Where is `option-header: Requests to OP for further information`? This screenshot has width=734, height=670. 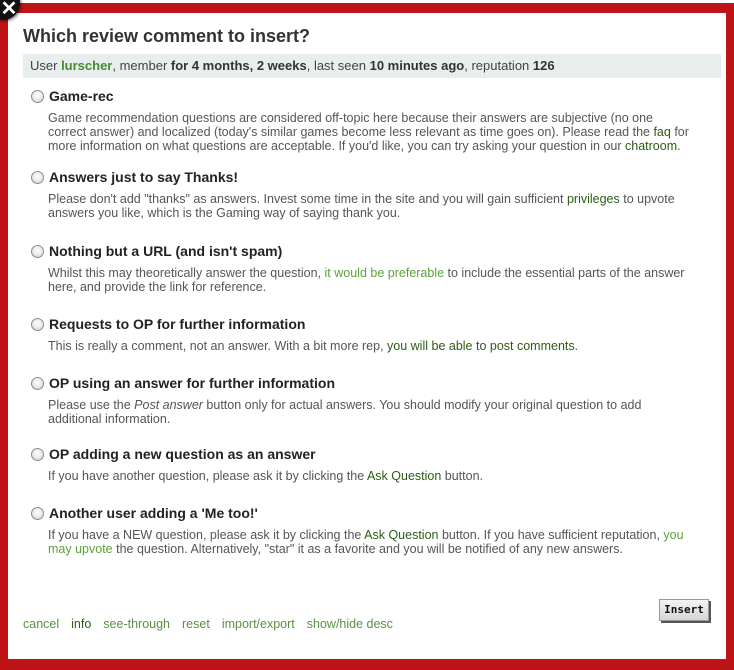 option-header: Requests to OP for further information is located at coordinates (361, 324).